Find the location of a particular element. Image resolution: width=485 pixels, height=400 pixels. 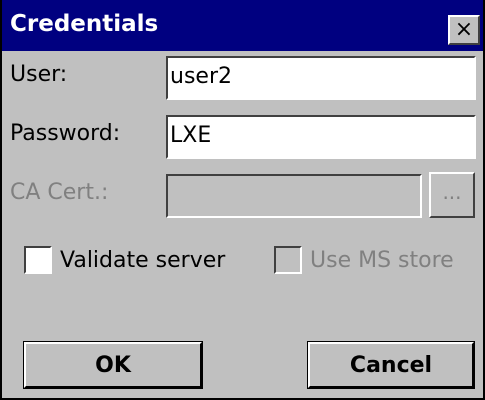

validate-server-row: Validate server is located at coordinates (124, 260).